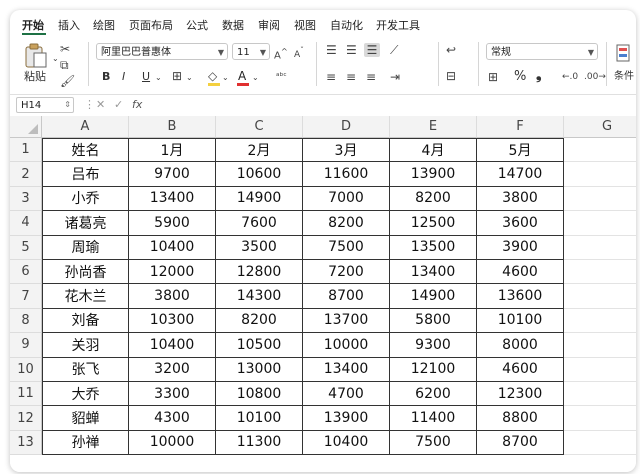 Image resolution: width=640 pixels, height=474 pixels. Describe the element at coordinates (305, 25) in the screenshot. I see `tab-view: 视图` at that location.